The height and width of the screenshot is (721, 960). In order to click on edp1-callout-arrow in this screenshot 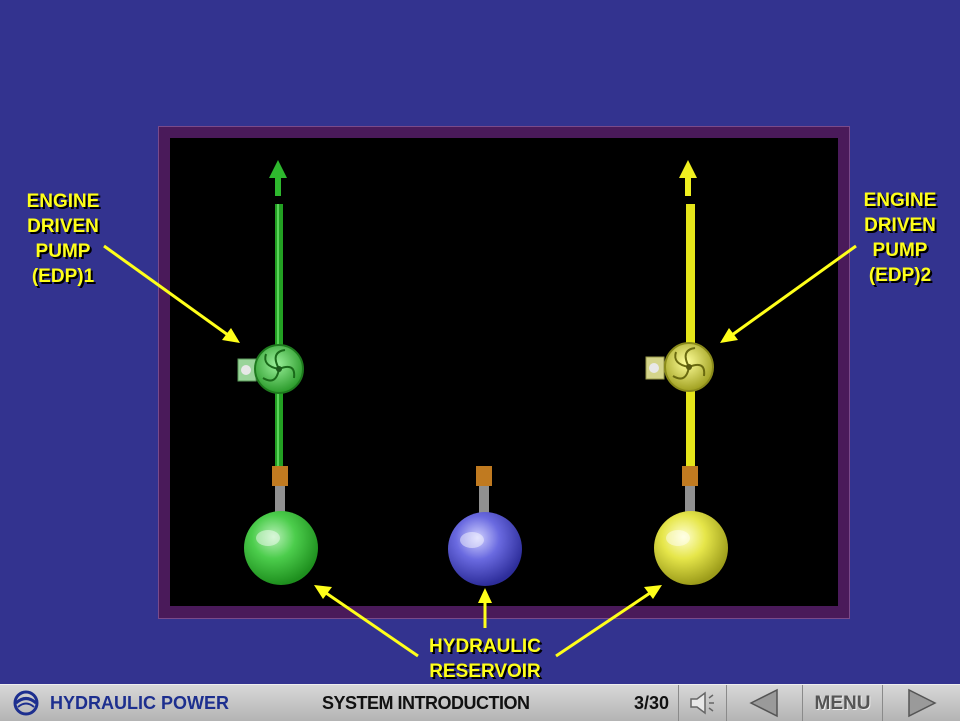, I will do `click(166, 290)`.